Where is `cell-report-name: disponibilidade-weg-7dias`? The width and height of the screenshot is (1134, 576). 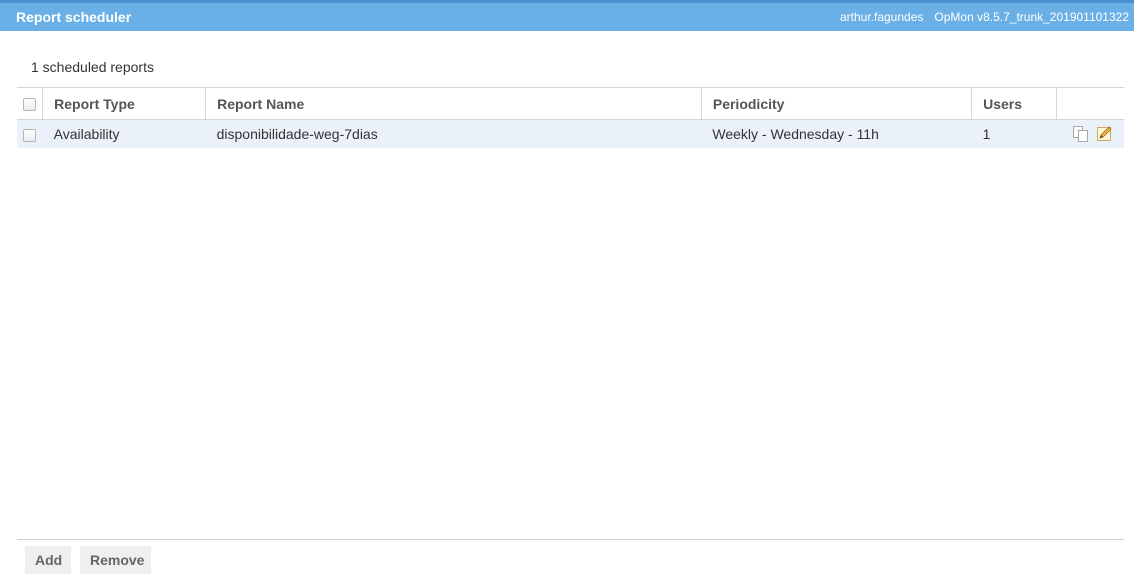 cell-report-name: disponibilidade-weg-7dias is located at coordinates (453, 133).